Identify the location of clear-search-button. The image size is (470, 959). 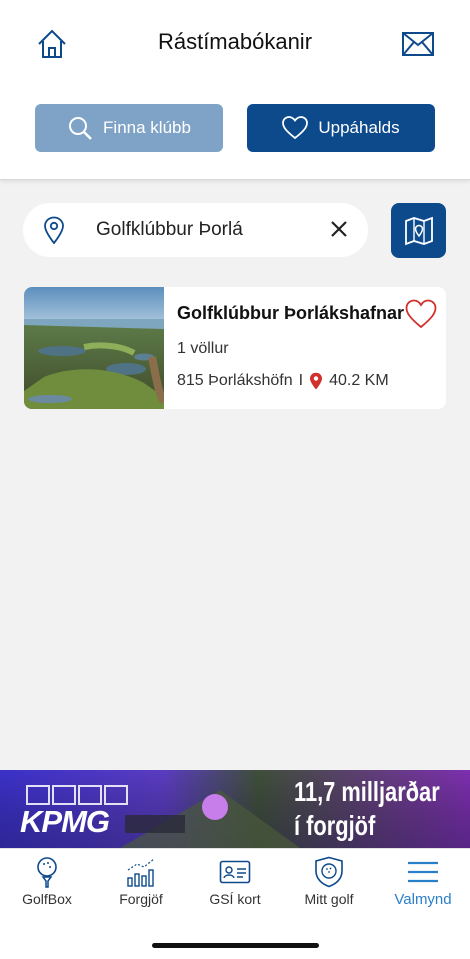
(339, 229).